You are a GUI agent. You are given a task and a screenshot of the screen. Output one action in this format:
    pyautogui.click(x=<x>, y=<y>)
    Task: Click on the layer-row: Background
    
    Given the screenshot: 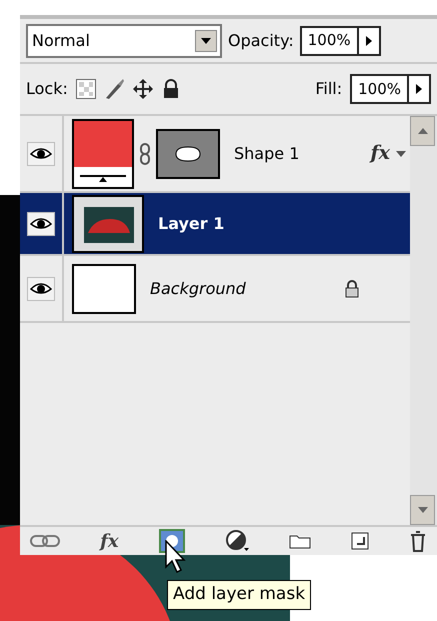 What is the action you would take?
    pyautogui.click(x=215, y=289)
    